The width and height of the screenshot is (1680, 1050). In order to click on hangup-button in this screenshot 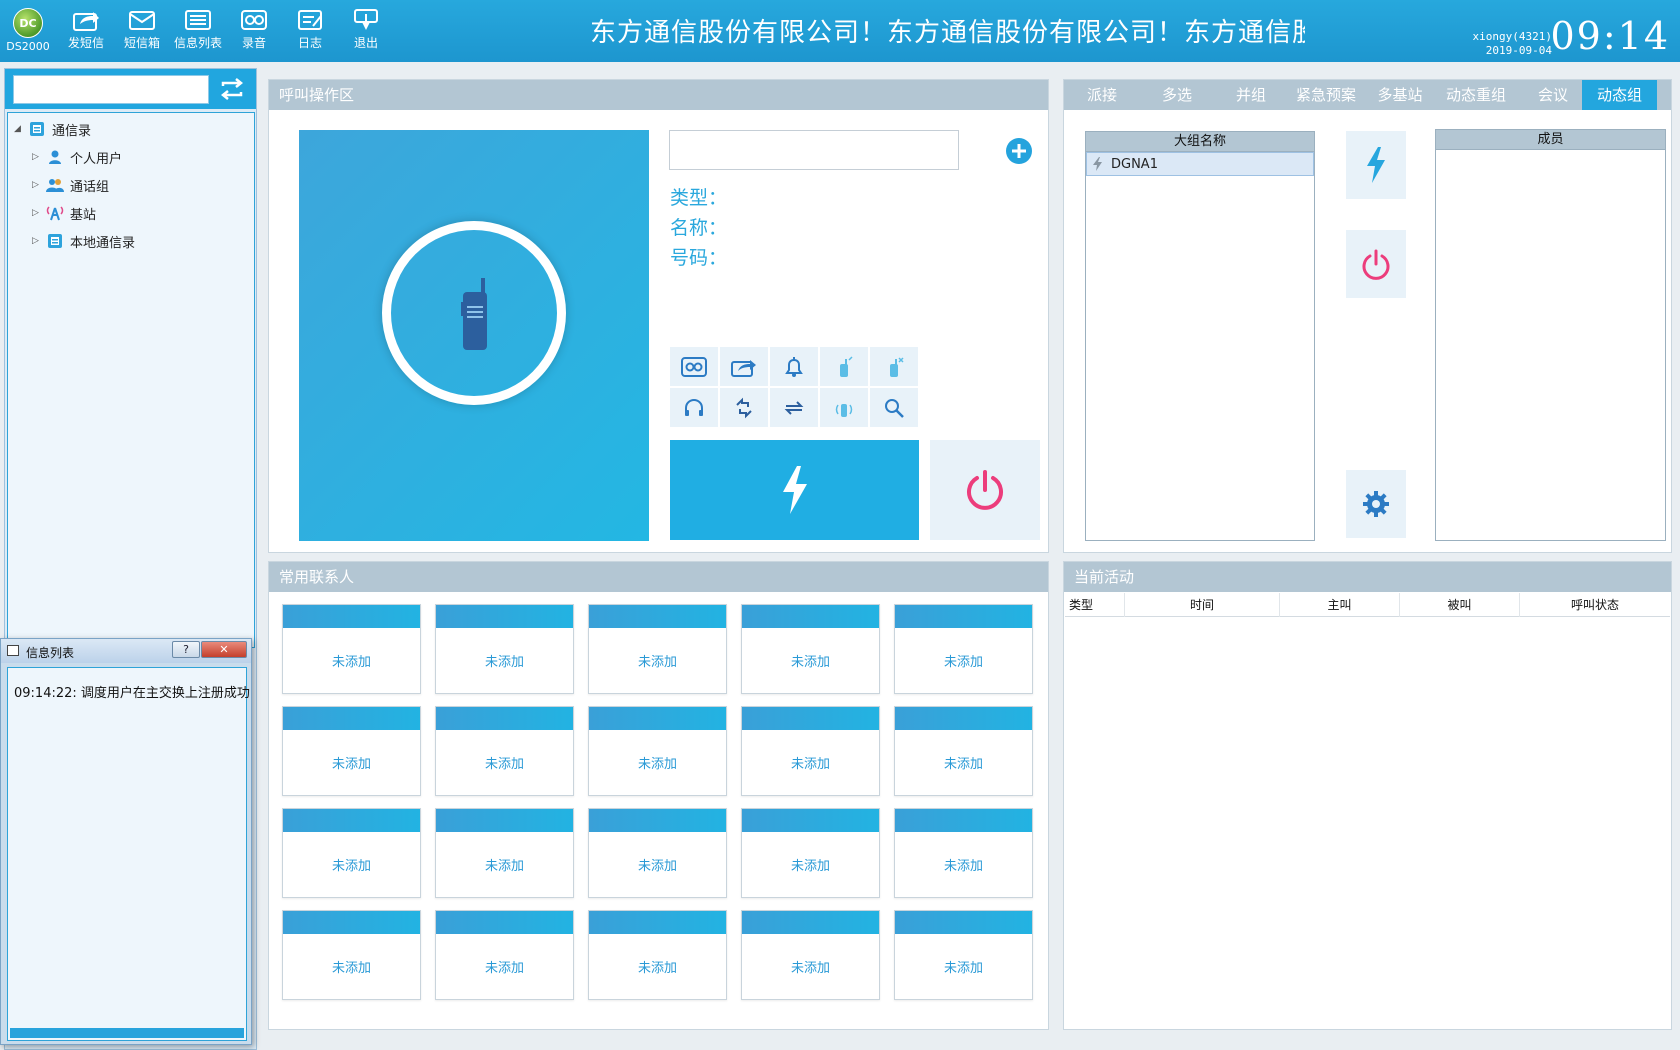, I will do `click(985, 490)`.